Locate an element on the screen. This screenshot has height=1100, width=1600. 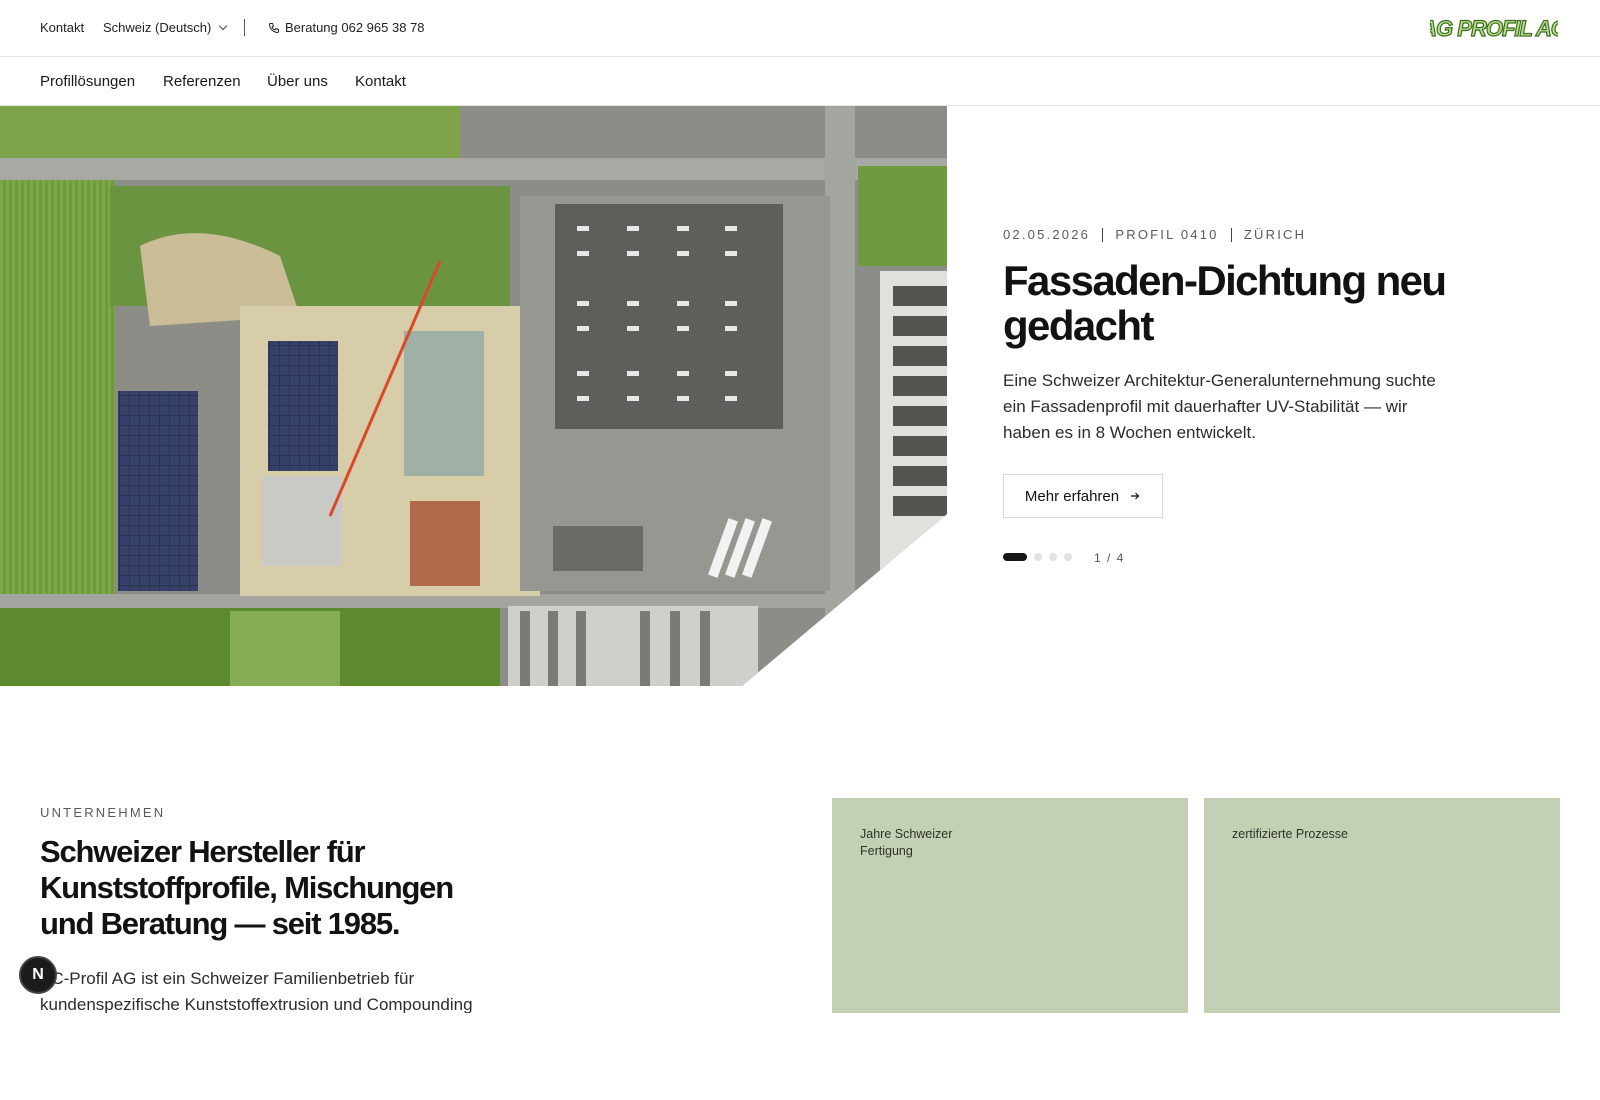
nav-item-kontakt: Kontakt is located at coordinates (380, 81).